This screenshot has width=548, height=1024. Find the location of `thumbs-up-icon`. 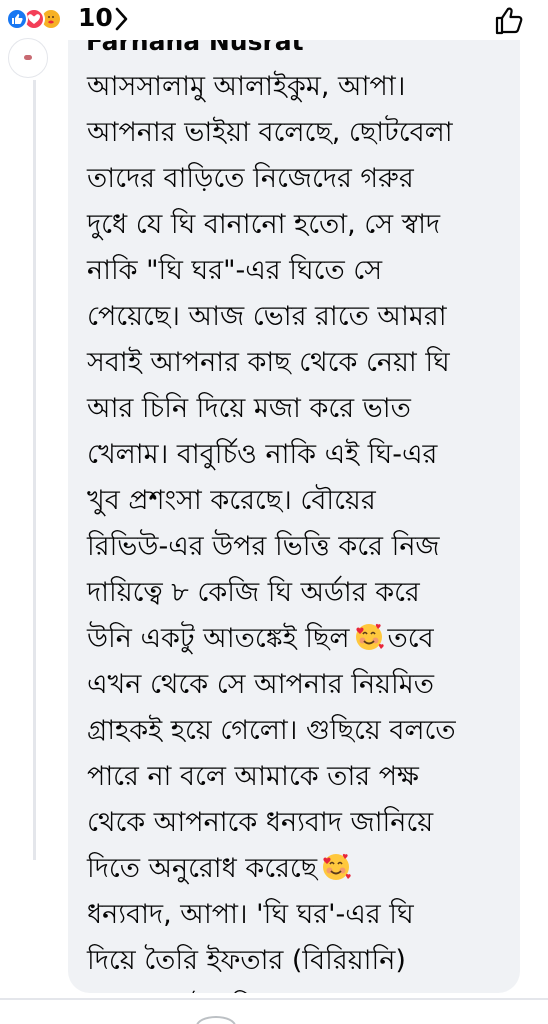

thumbs-up-icon is located at coordinates (509, 21).